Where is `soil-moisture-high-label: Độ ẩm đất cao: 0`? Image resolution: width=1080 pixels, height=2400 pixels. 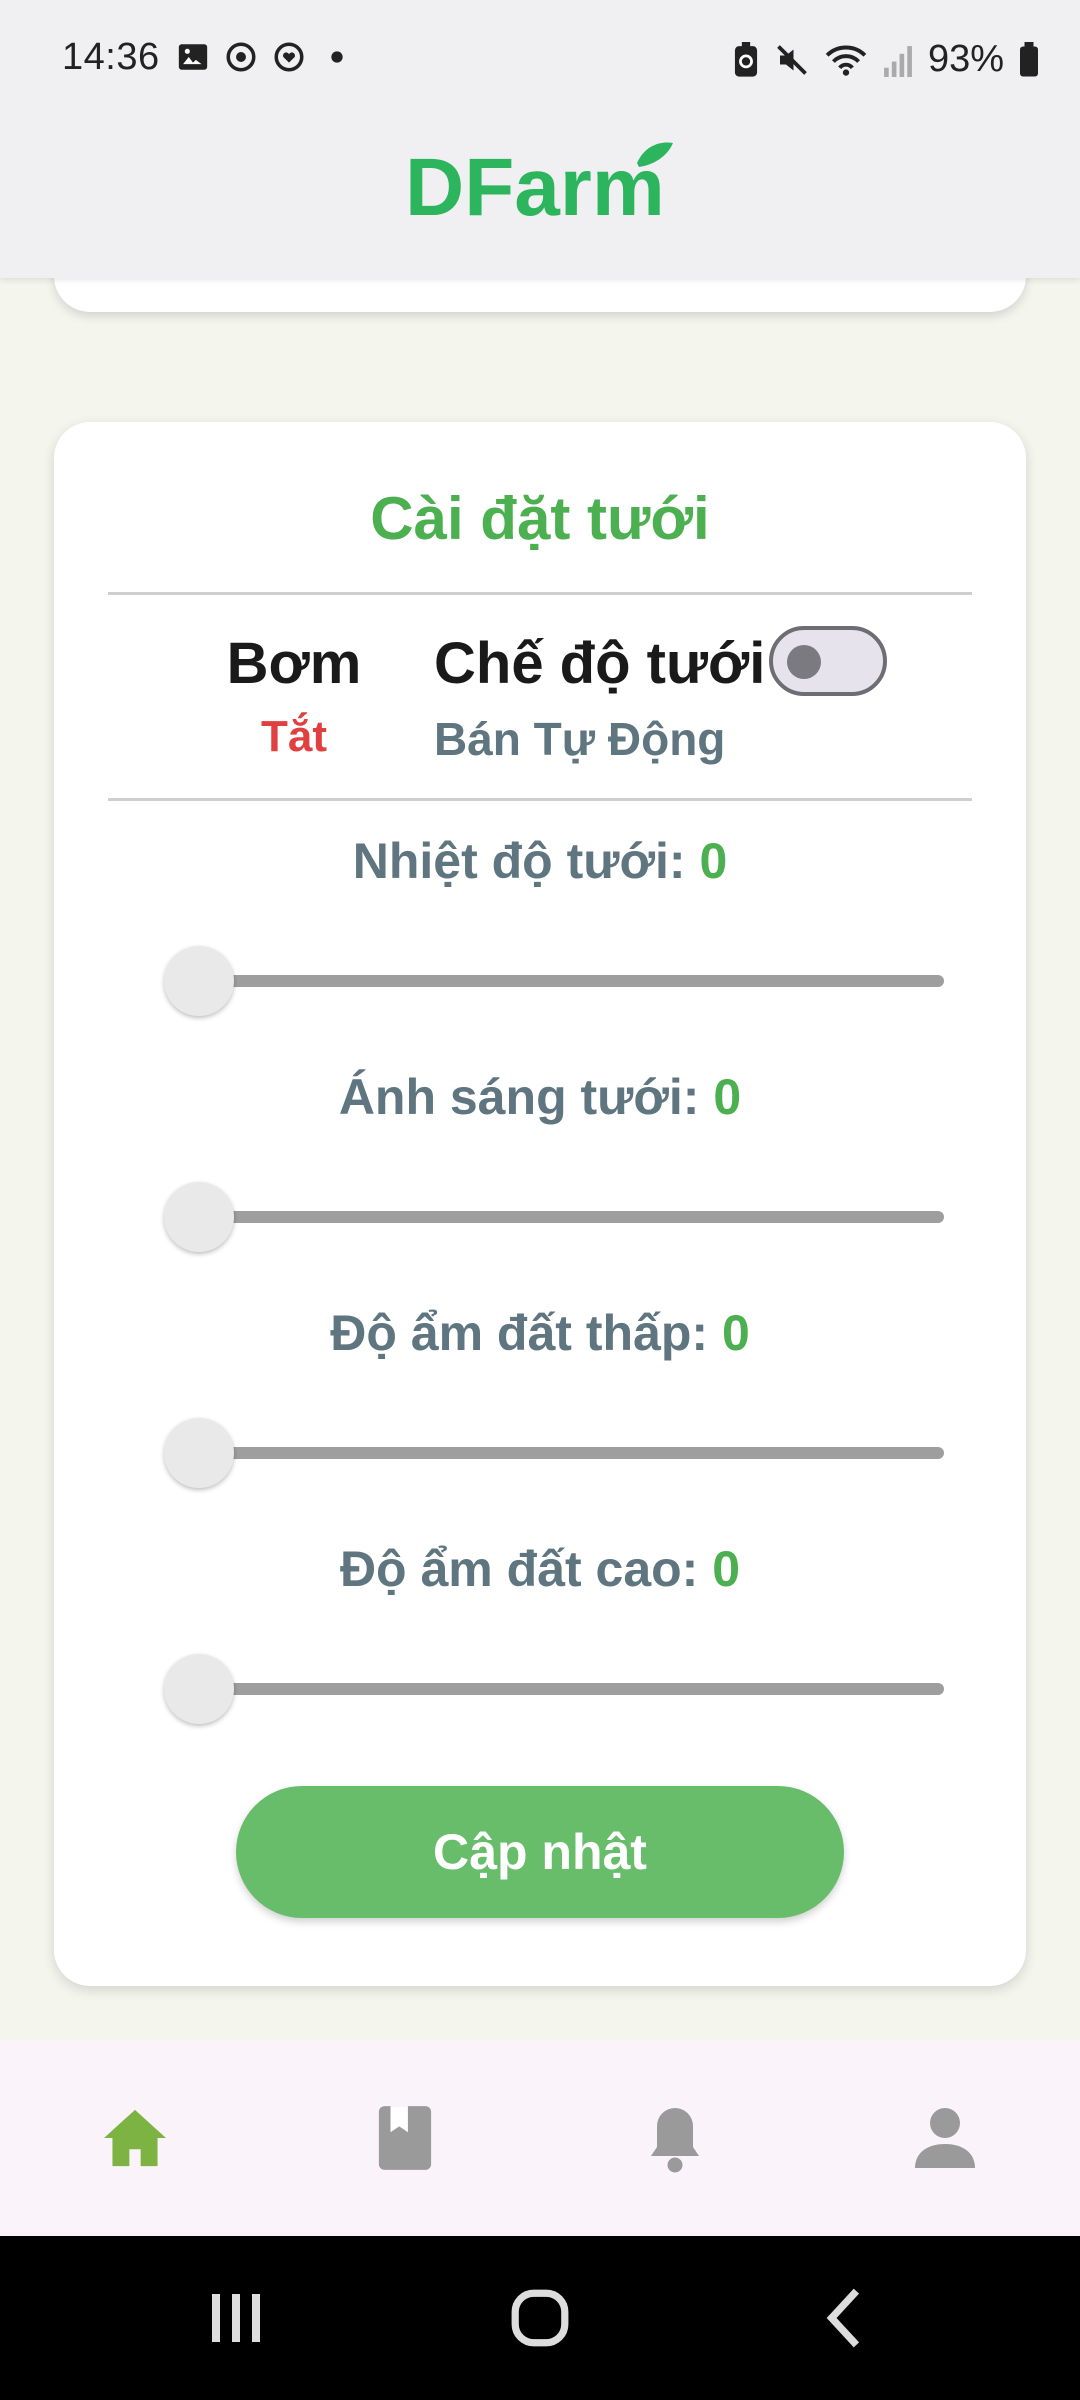 soil-moisture-high-label: Độ ẩm đất cao: 0 is located at coordinates (540, 1569).